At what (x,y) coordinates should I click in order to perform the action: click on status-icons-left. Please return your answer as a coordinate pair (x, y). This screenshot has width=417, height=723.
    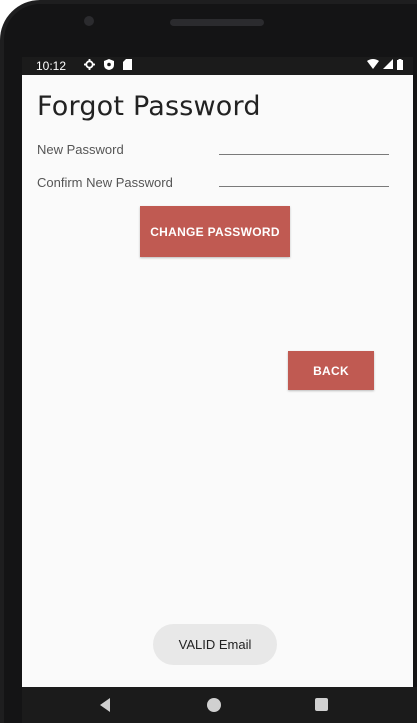
    Looking at the image, I should click on (108, 66).